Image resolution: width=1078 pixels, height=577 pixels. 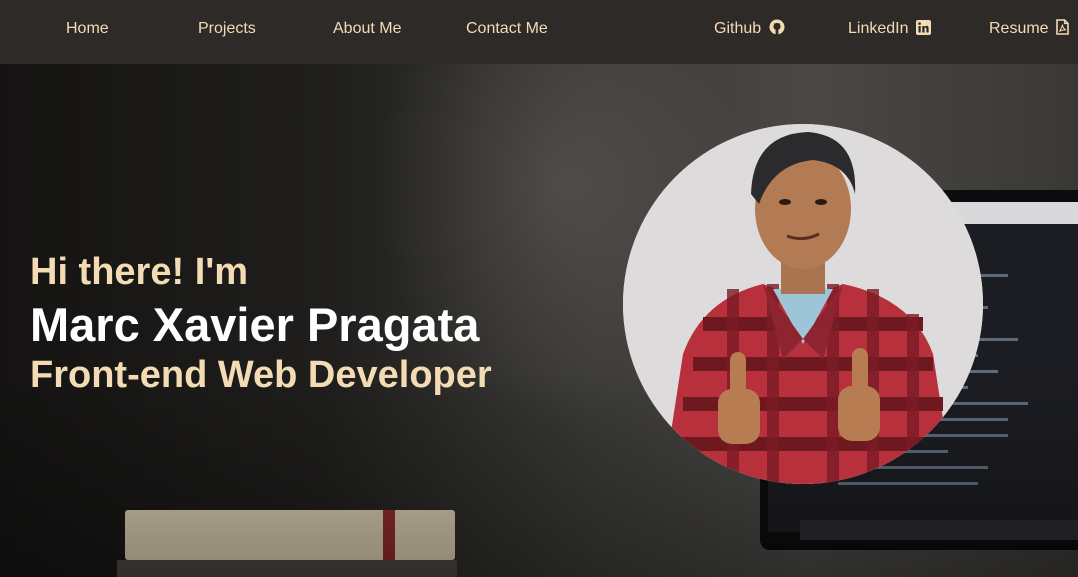 What do you see at coordinates (255, 324) in the screenshot?
I see `hero-name: Marc Xavier Pragata` at bounding box center [255, 324].